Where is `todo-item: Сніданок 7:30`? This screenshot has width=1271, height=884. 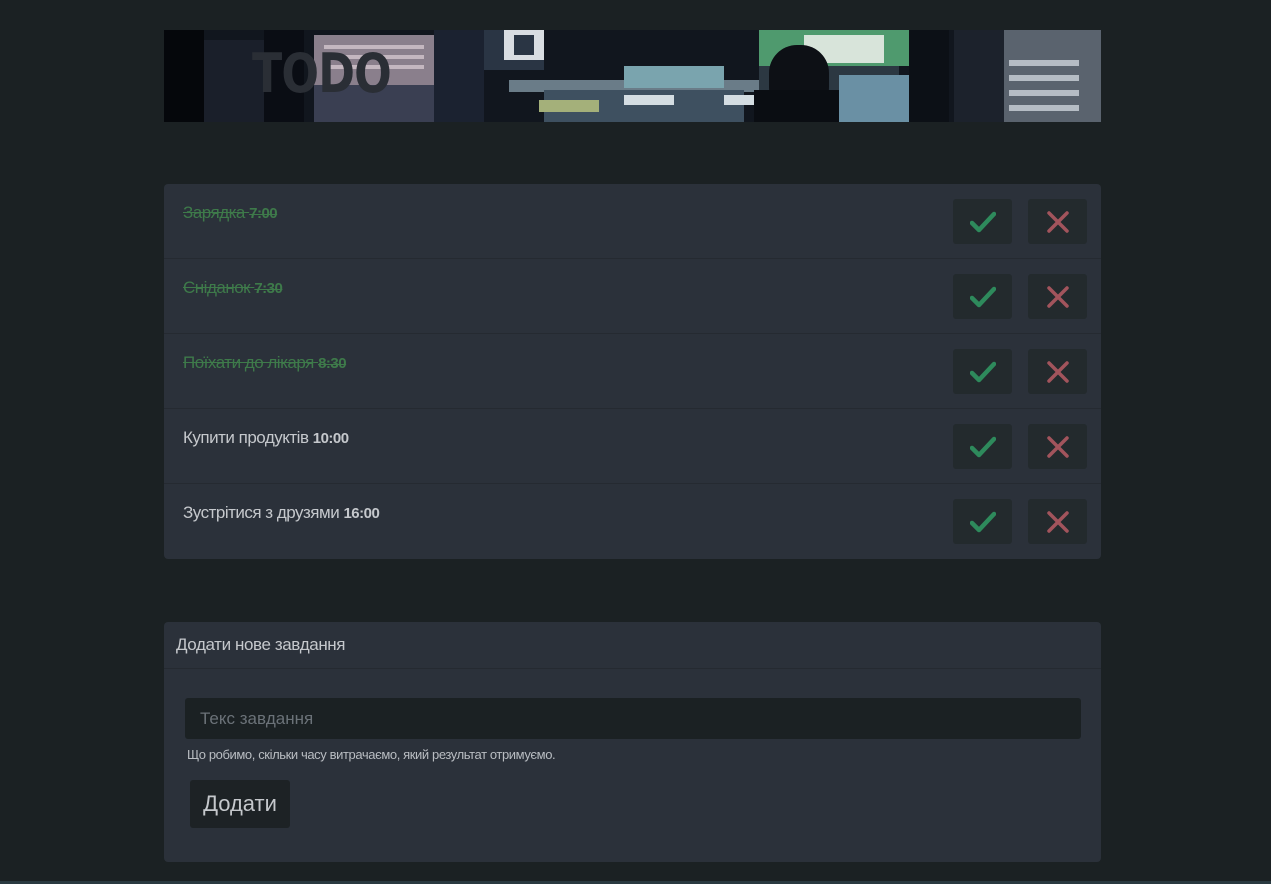 todo-item: Сніданок 7:30 is located at coordinates (632, 296).